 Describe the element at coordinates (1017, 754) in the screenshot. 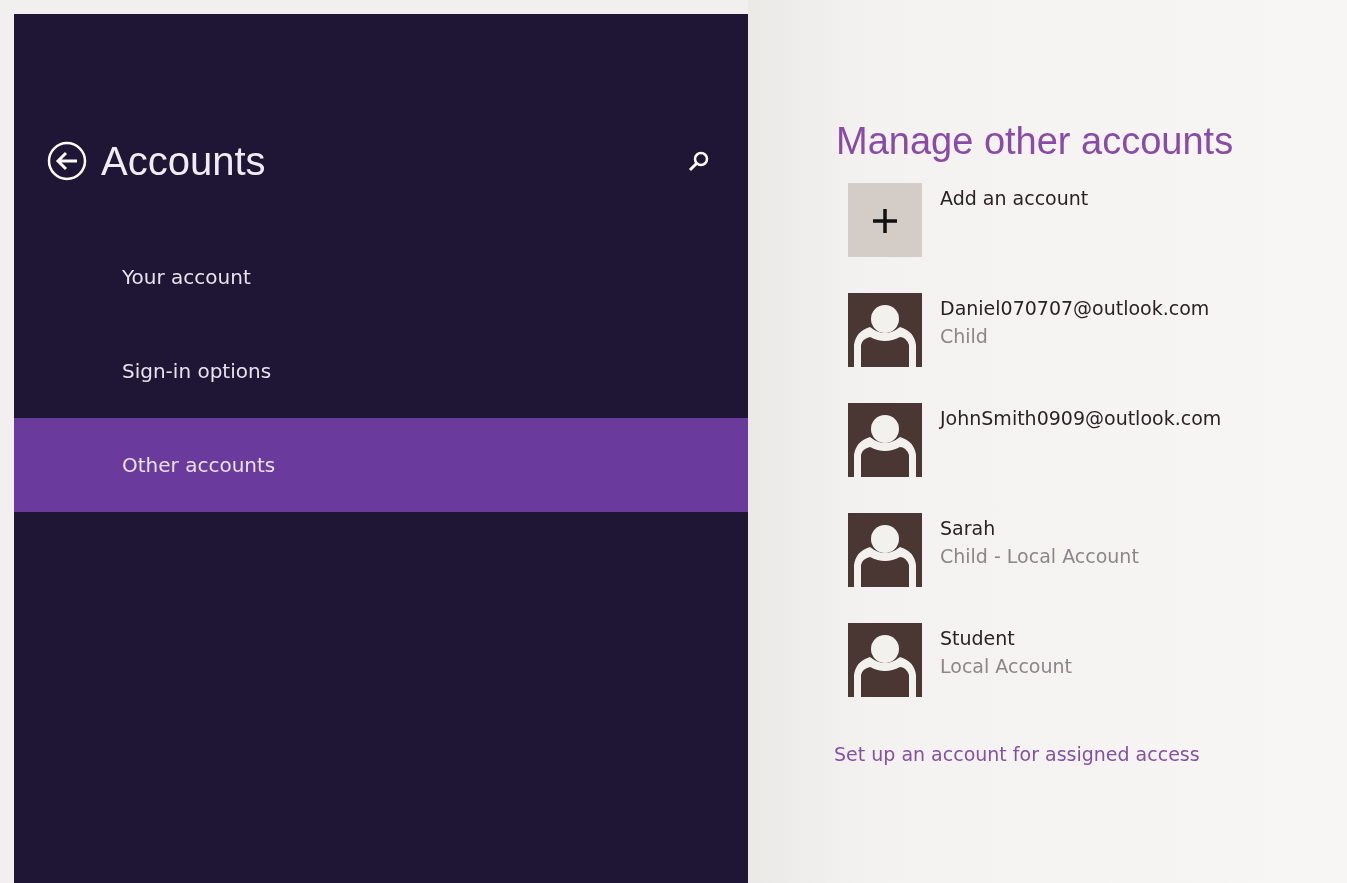

I see `assigned-access-link: Set up an account for assigned access` at that location.